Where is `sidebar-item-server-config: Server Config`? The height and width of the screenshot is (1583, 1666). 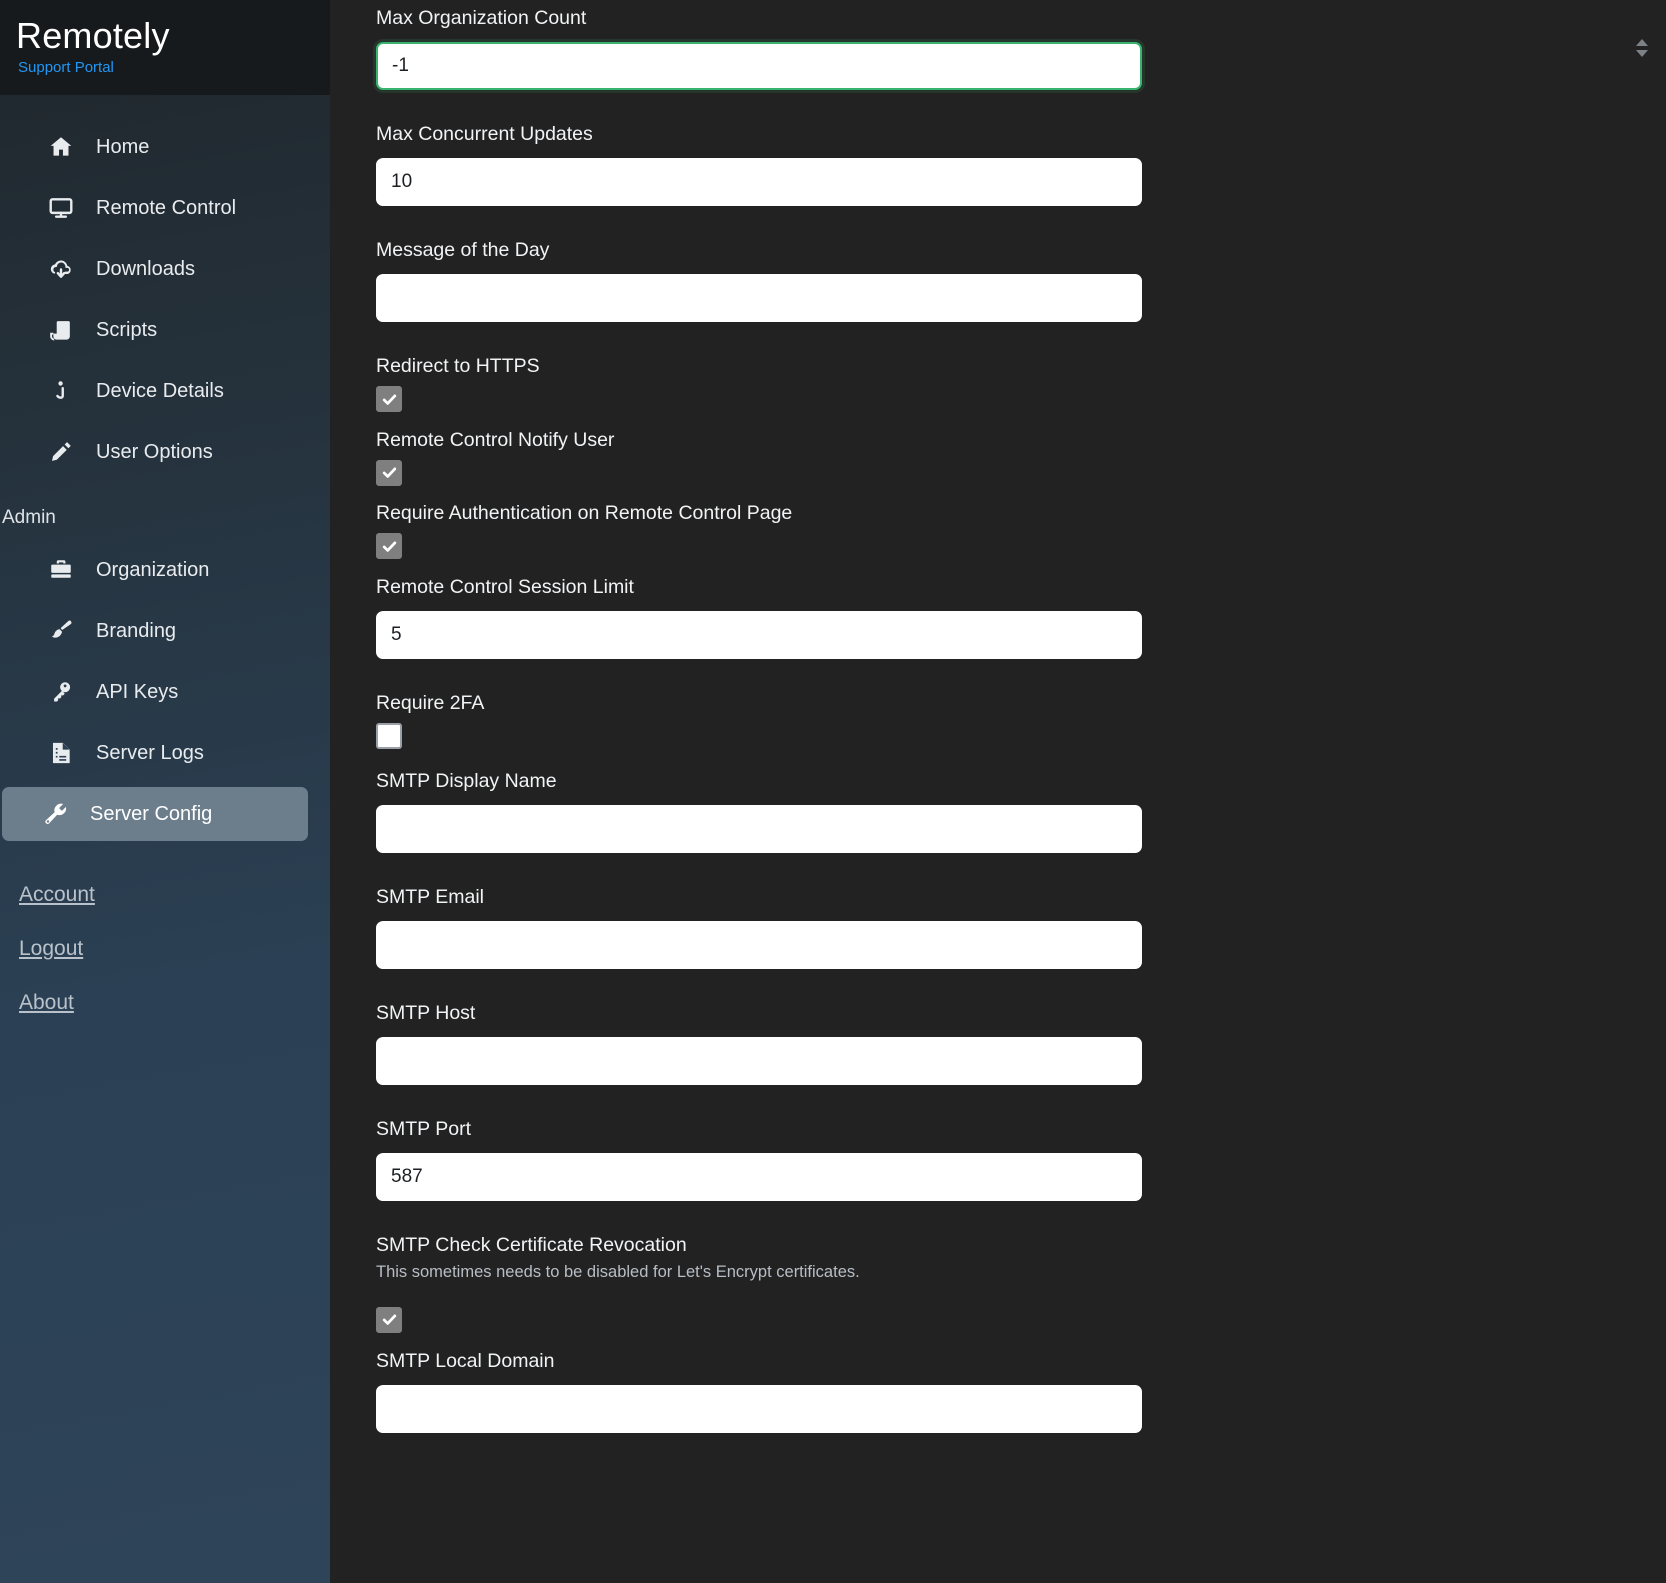 sidebar-item-server-config: Server Config is located at coordinates (155, 814).